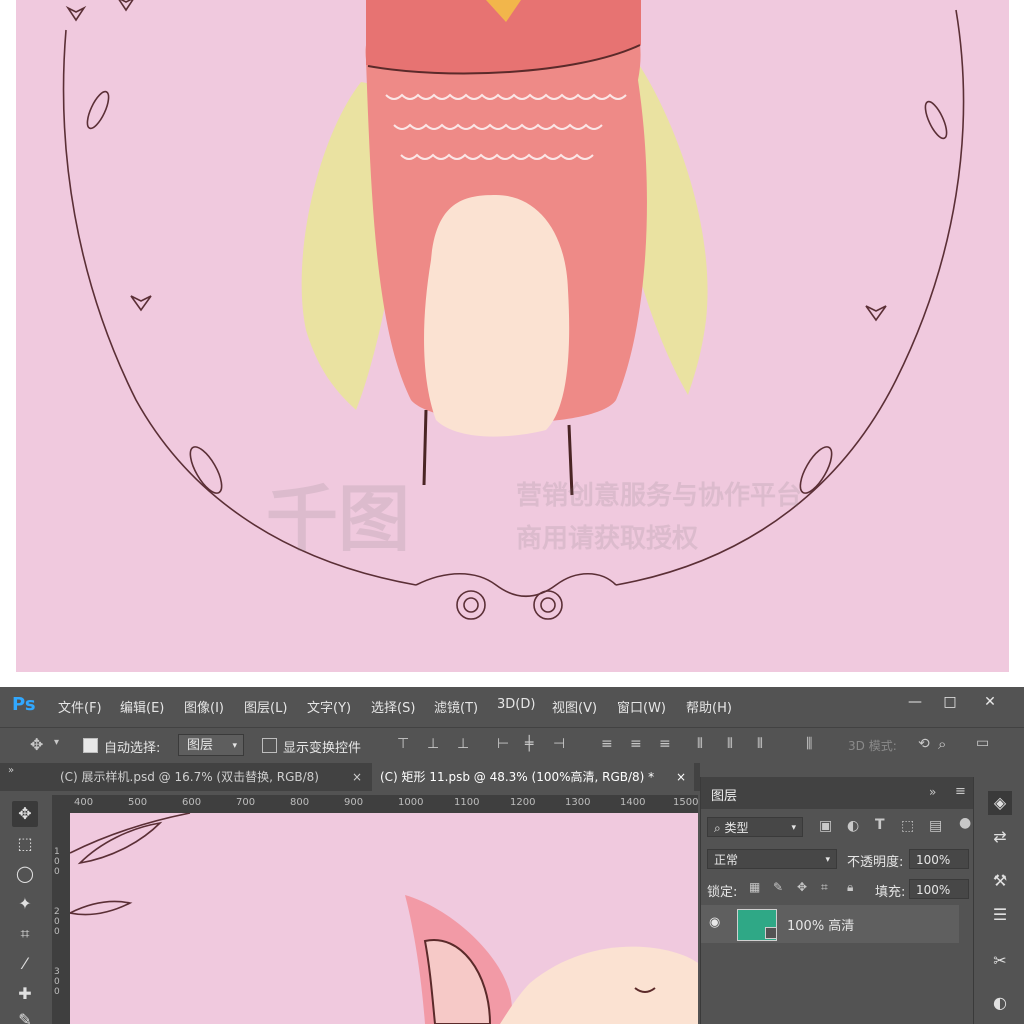  I want to click on layers-panel-title: 图层, so click(724, 794).